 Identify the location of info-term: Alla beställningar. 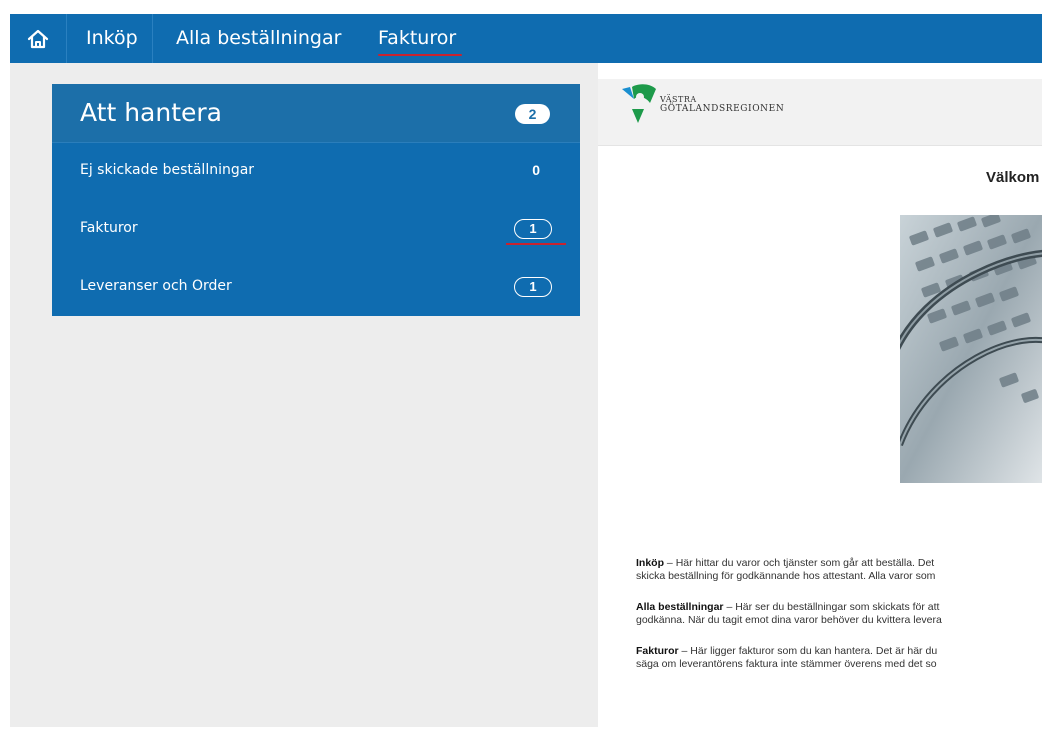
(680, 607).